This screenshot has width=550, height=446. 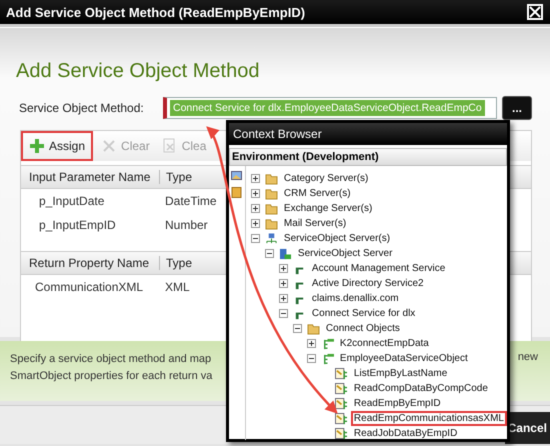 I want to click on tree-item: Mail Server(s), so click(x=315, y=223).